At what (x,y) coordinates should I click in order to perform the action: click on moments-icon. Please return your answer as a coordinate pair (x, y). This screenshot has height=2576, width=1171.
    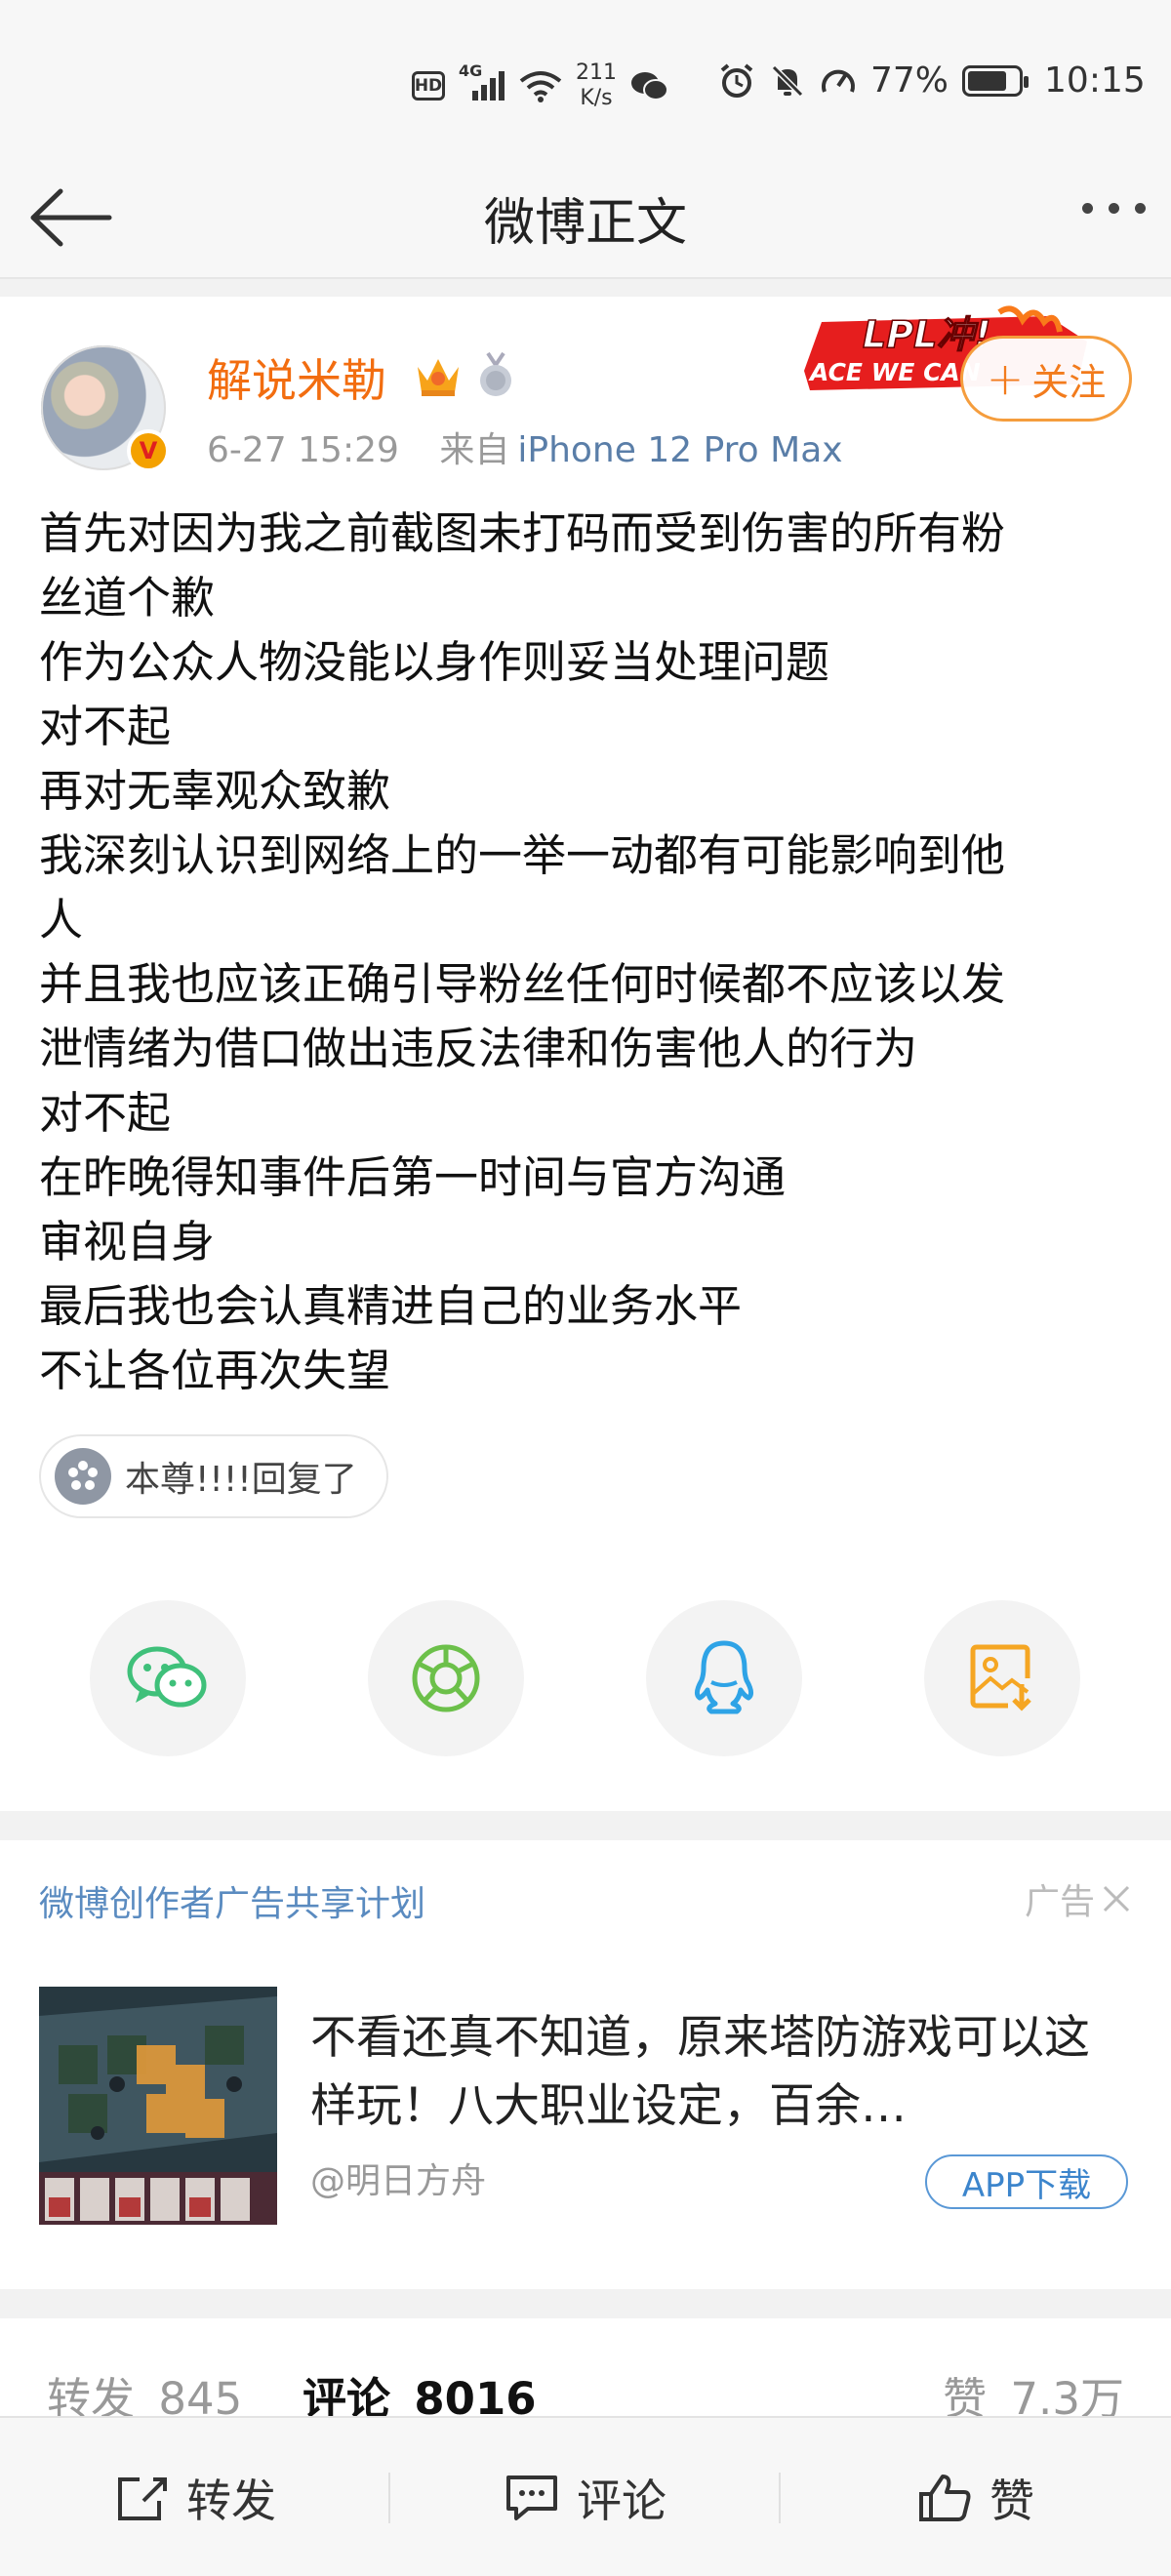
    Looking at the image, I should click on (446, 1678).